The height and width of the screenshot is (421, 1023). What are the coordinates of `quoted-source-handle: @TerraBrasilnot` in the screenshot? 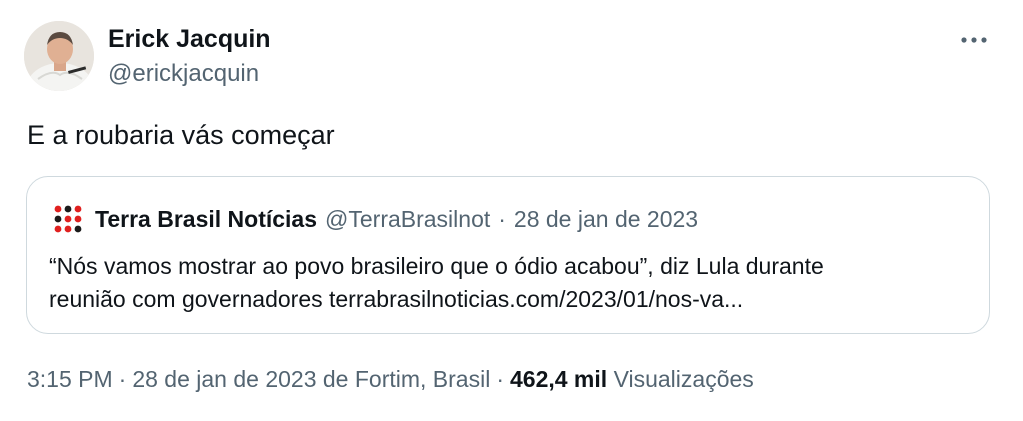 It's located at (407, 219).